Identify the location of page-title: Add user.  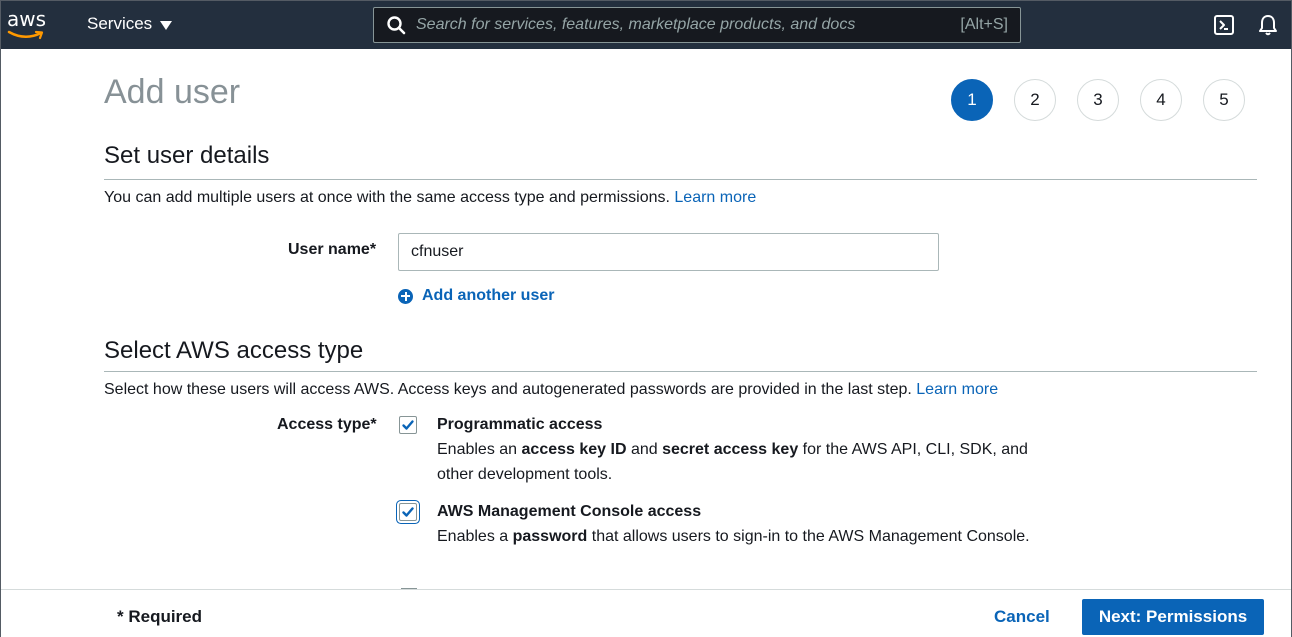
(172, 92).